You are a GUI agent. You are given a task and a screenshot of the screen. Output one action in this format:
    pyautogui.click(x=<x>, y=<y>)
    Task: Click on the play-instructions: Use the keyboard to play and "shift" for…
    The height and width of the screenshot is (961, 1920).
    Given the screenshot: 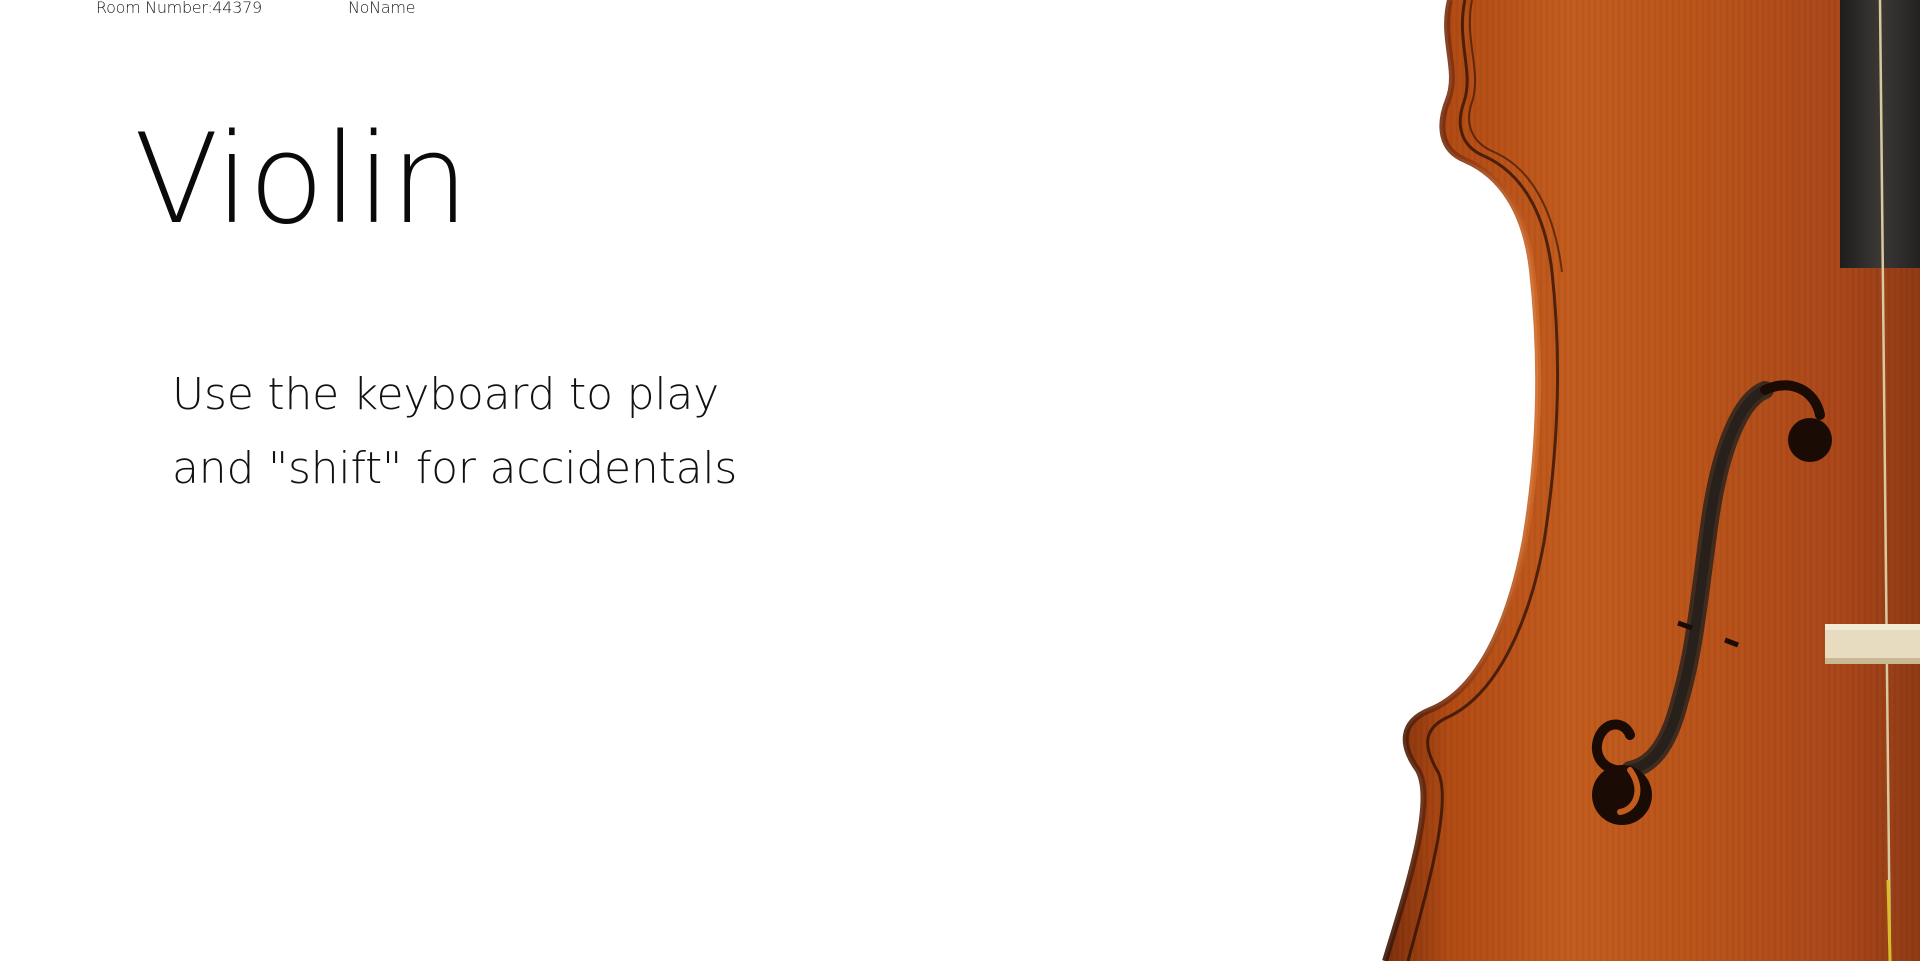 What is the action you would take?
    pyautogui.click(x=454, y=432)
    